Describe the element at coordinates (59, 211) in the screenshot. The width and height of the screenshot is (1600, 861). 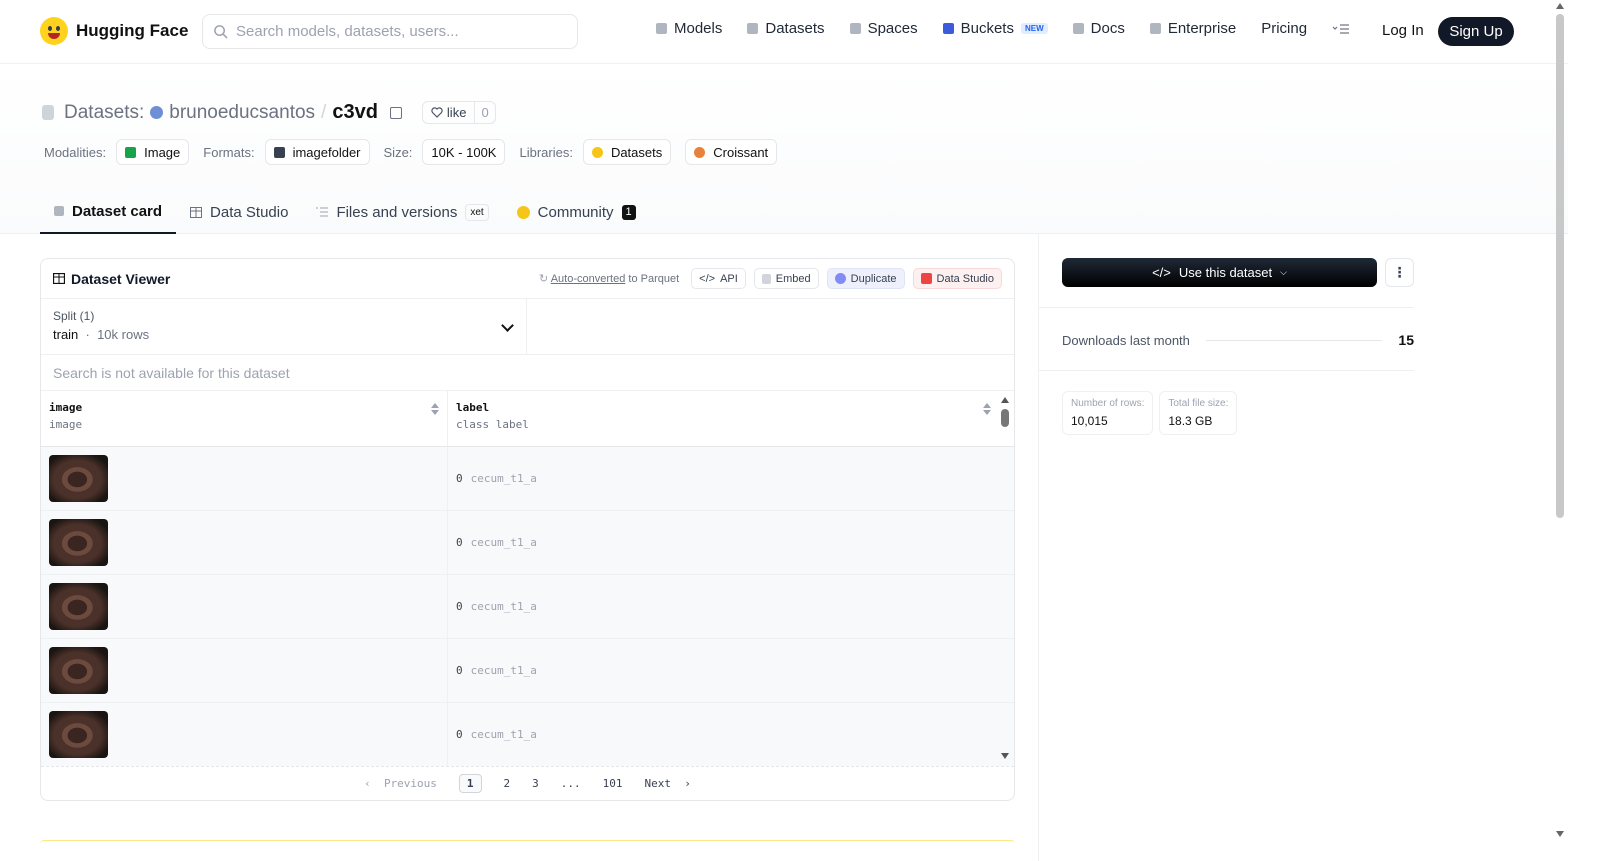
I see `cube-icon` at that location.